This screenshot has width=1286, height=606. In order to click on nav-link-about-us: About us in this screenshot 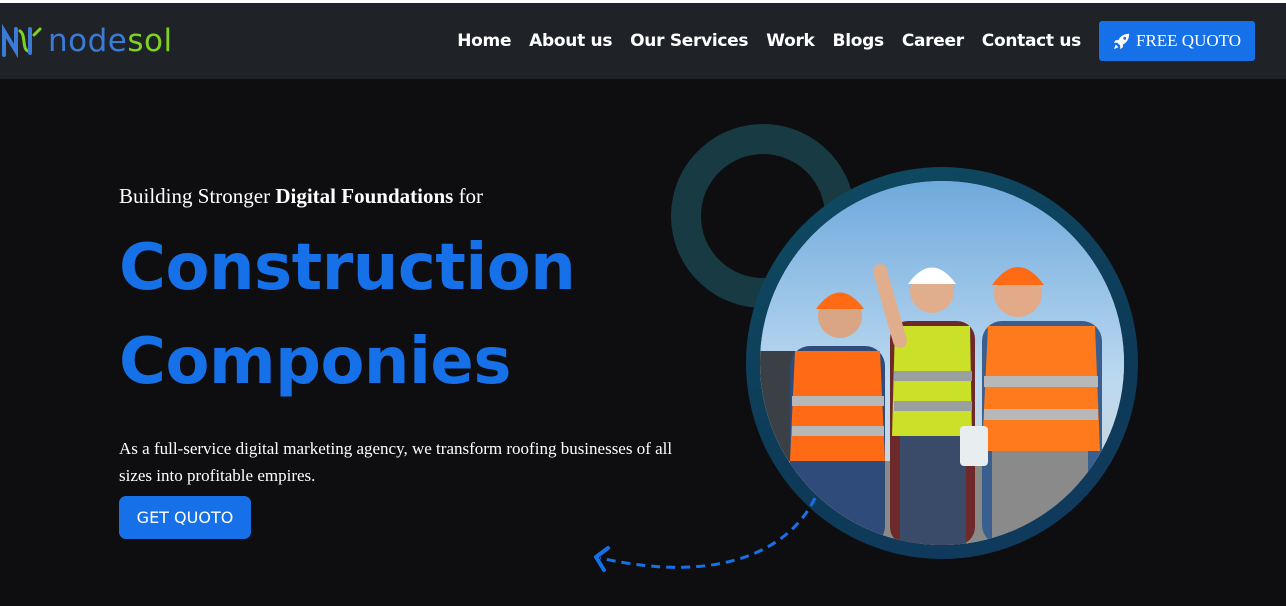, I will do `click(570, 41)`.